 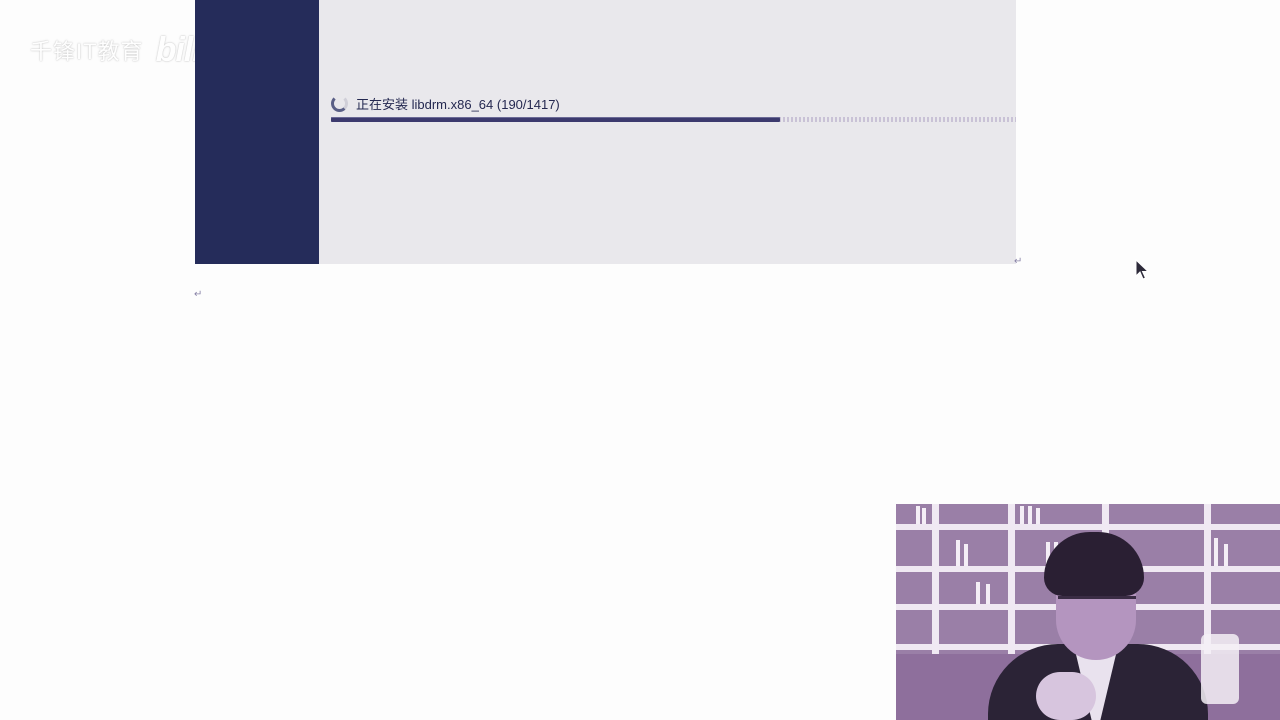 What do you see at coordinates (1220, 669) in the screenshot?
I see `glass-object` at bounding box center [1220, 669].